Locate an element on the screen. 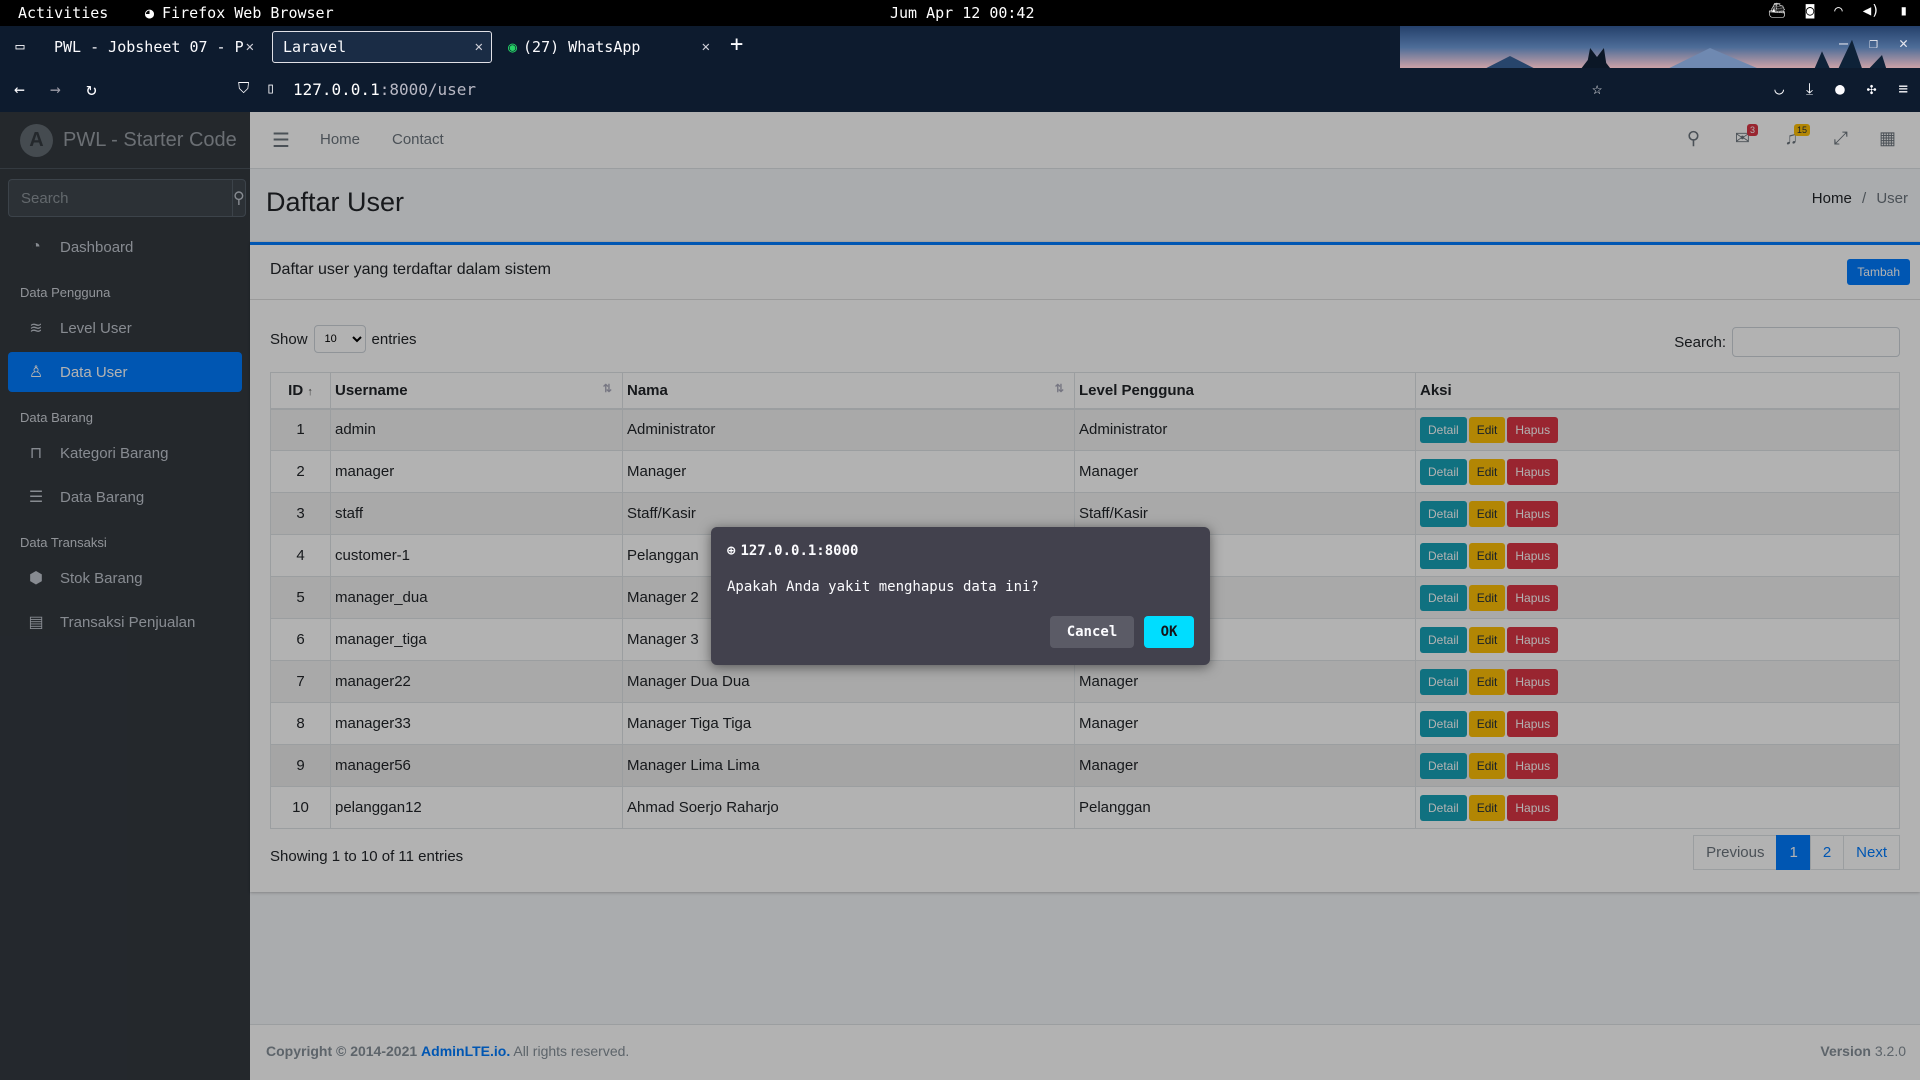  restore-icon: ❐ is located at coordinates (1873, 43).